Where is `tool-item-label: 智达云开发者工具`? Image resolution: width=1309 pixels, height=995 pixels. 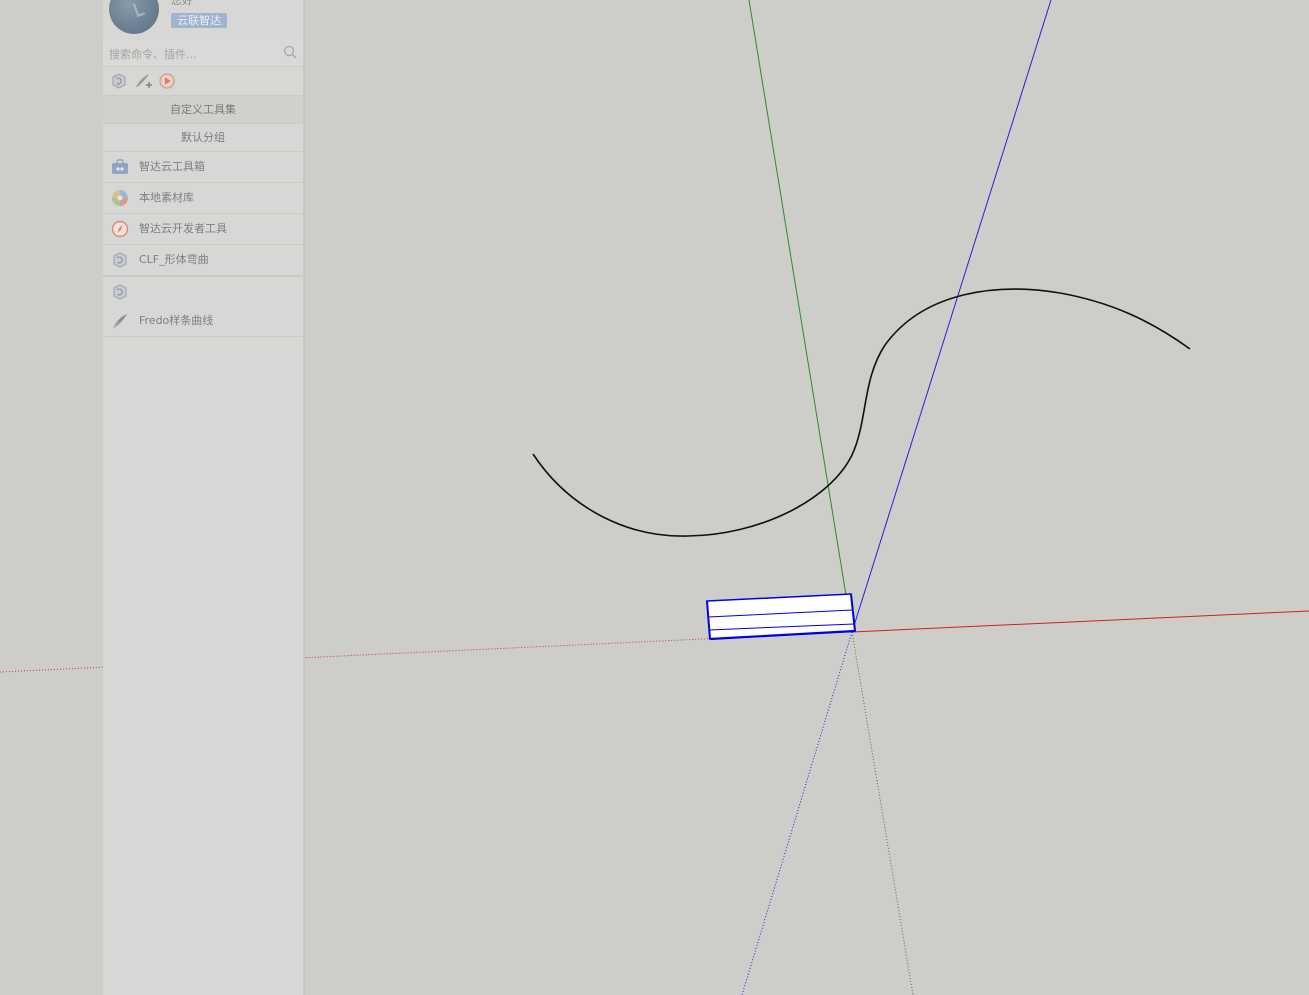 tool-item-label: 智达云开发者工具 is located at coordinates (183, 228).